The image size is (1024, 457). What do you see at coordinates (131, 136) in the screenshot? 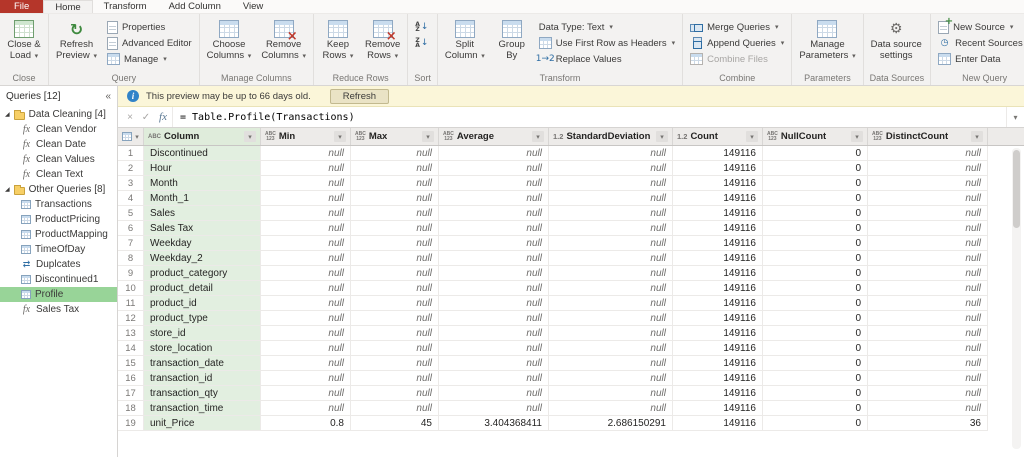
I see `select-all-corner: ▾` at bounding box center [131, 136].